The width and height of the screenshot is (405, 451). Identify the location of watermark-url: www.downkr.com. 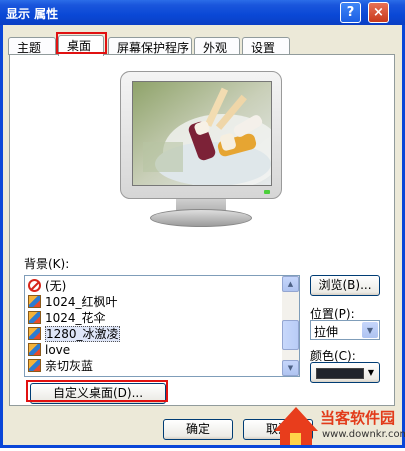
(363, 434).